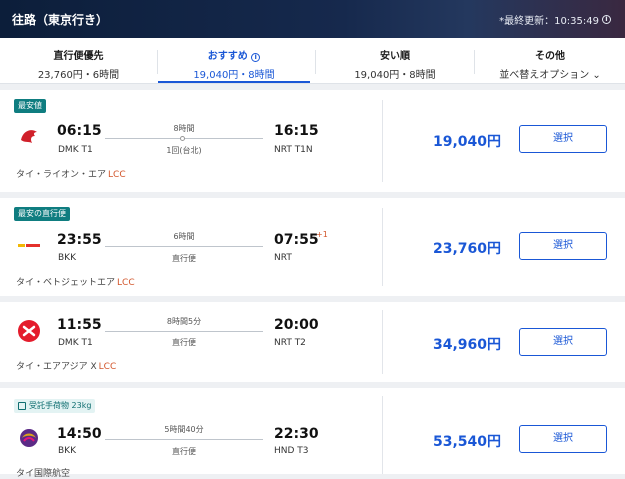  Describe the element at coordinates (466, 345) in the screenshot. I see `price: 34,960円` at that location.